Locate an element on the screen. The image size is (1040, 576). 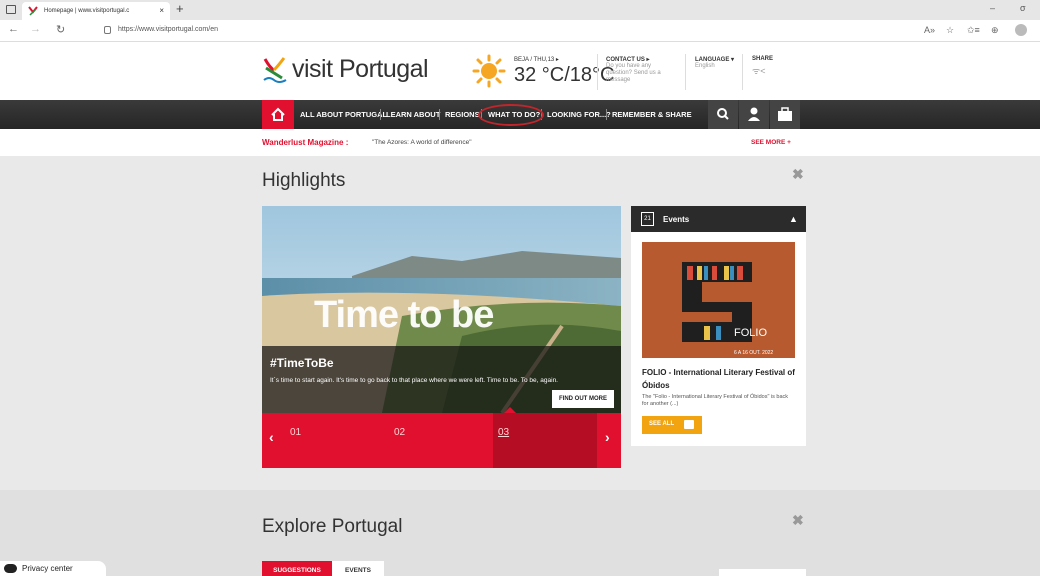
minimize-button: – is located at coordinates (992, 8).